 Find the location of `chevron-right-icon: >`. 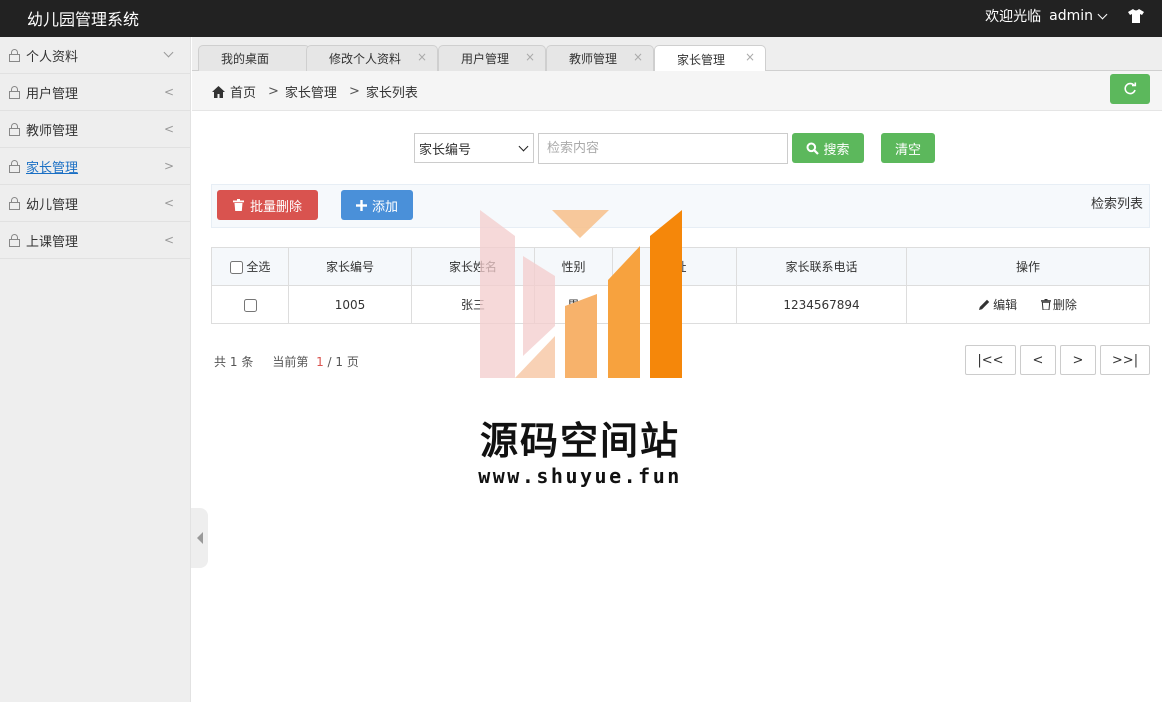

chevron-right-icon: > is located at coordinates (168, 166).